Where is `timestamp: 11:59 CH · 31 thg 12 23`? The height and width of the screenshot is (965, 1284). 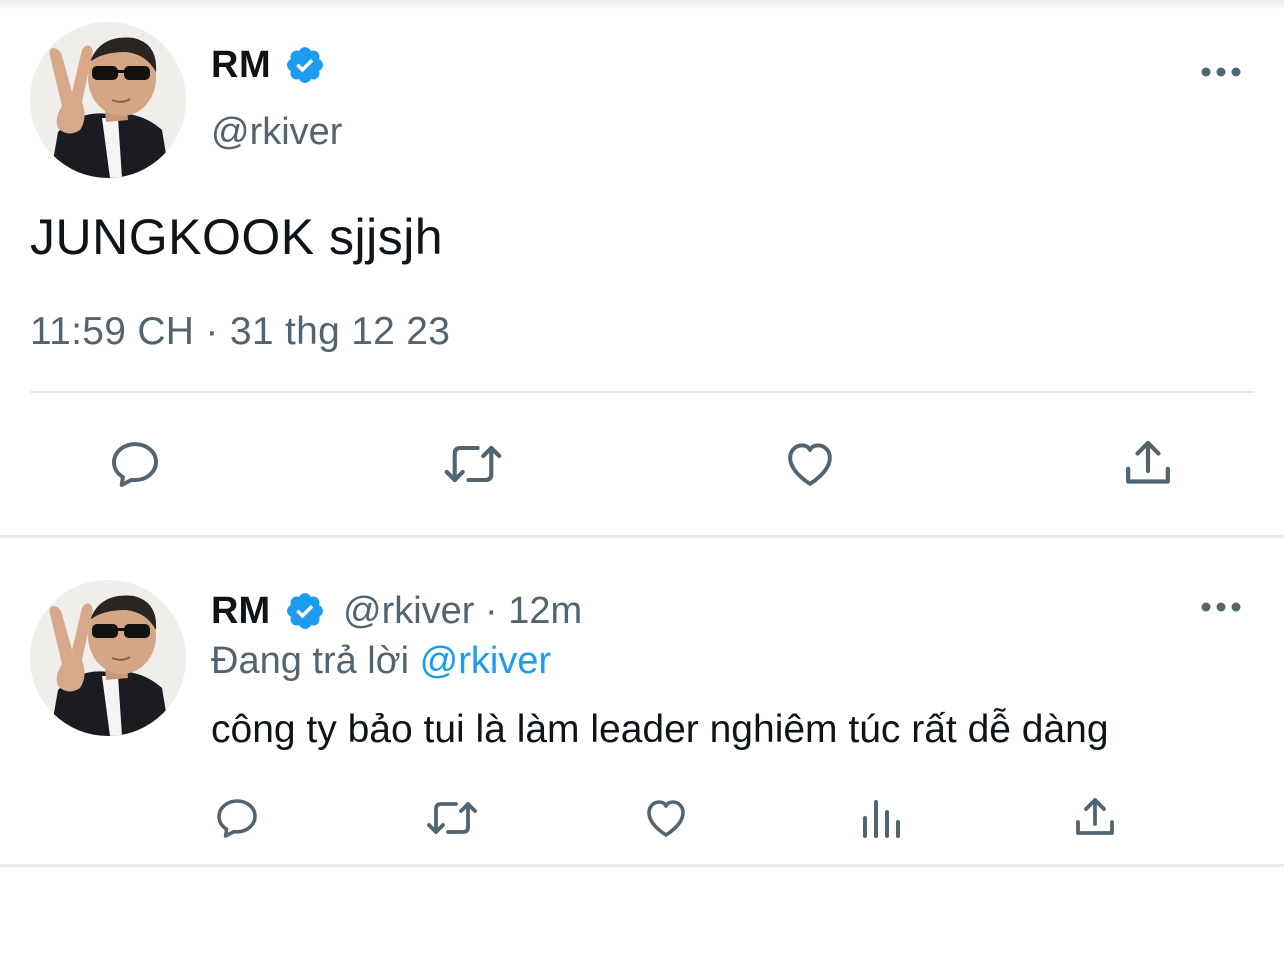 timestamp: 11:59 CH · 31 thg 12 23 is located at coordinates (240, 332).